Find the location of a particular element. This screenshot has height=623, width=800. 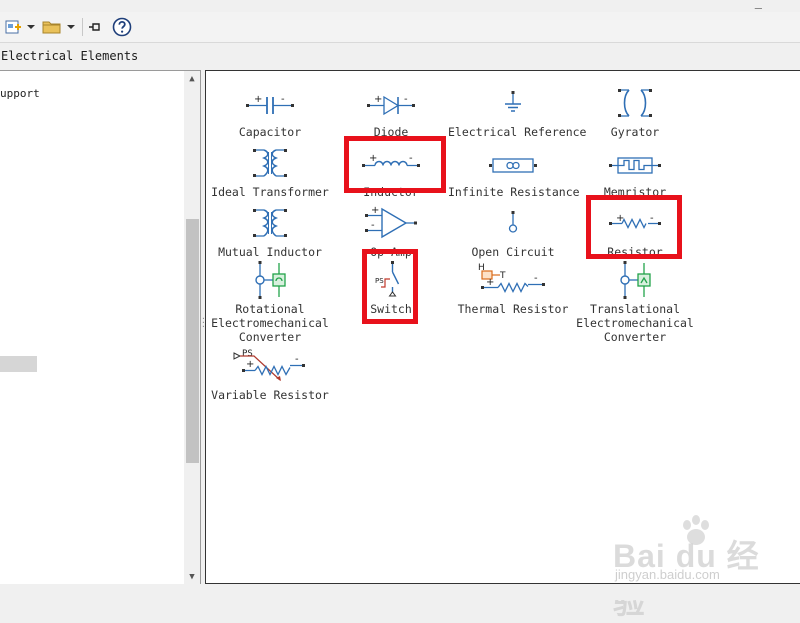

folder-icon is located at coordinates (51, 27).